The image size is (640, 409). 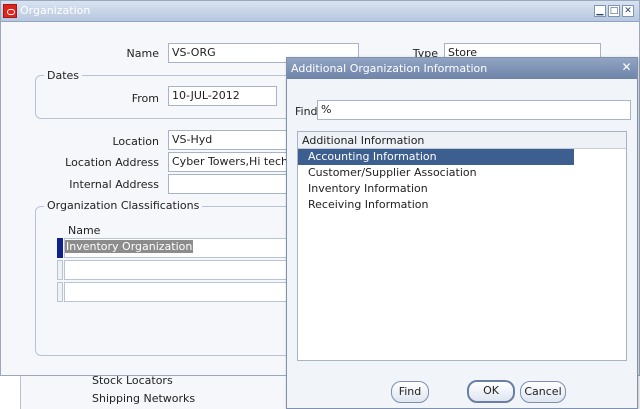 What do you see at coordinates (474, 110) in the screenshot?
I see `find-input: %` at bounding box center [474, 110].